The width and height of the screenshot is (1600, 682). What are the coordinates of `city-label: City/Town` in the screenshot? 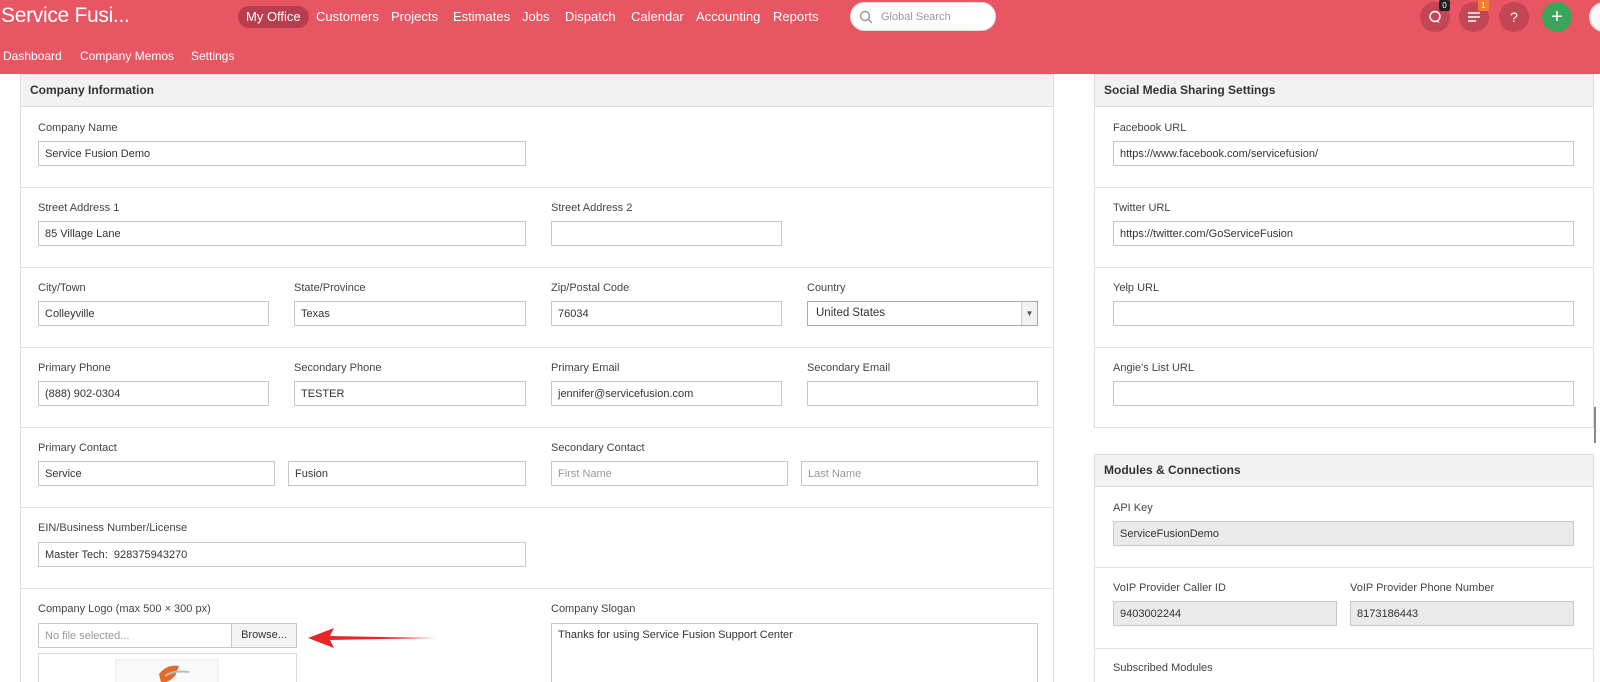 It's located at (62, 288).